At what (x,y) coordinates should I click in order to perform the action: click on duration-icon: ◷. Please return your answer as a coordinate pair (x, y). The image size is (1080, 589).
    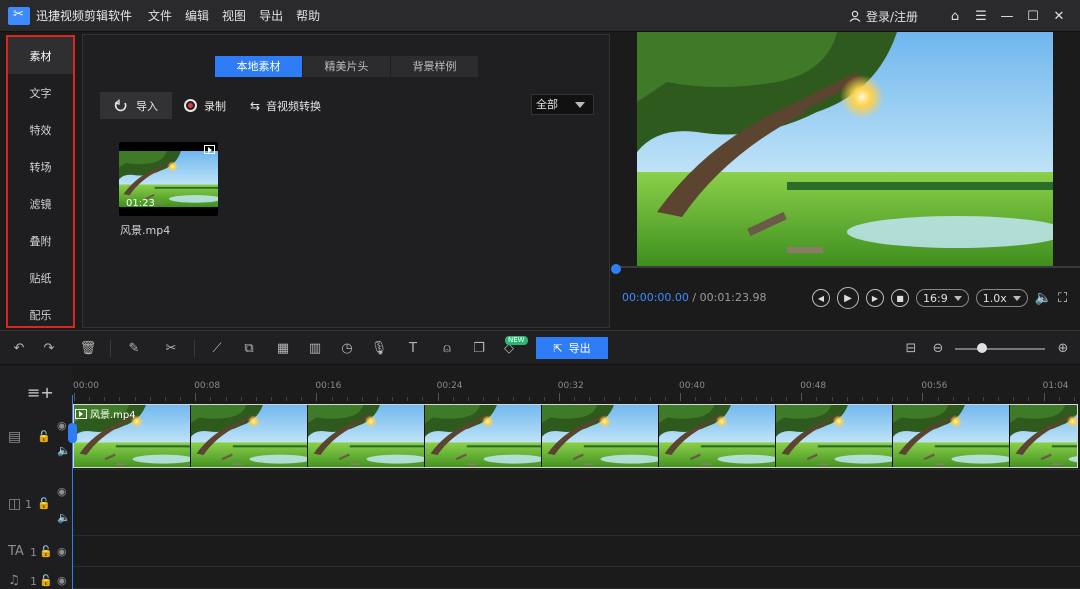
    Looking at the image, I should click on (347, 348).